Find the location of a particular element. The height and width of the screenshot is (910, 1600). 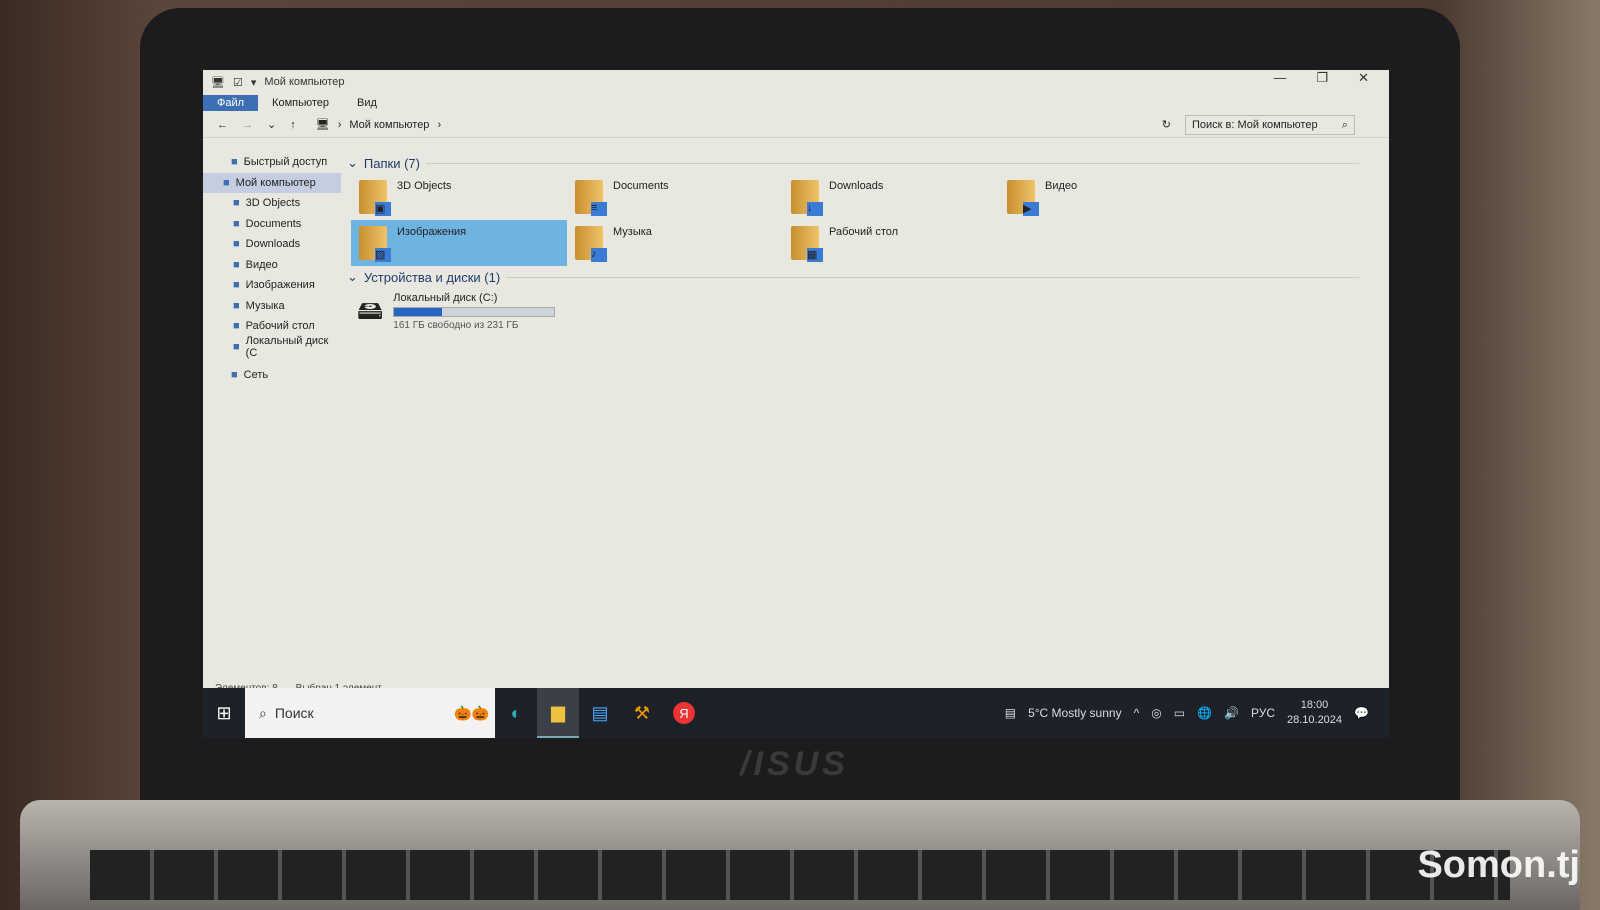

sidebar-item: ■ Documents is located at coordinates (272, 224).